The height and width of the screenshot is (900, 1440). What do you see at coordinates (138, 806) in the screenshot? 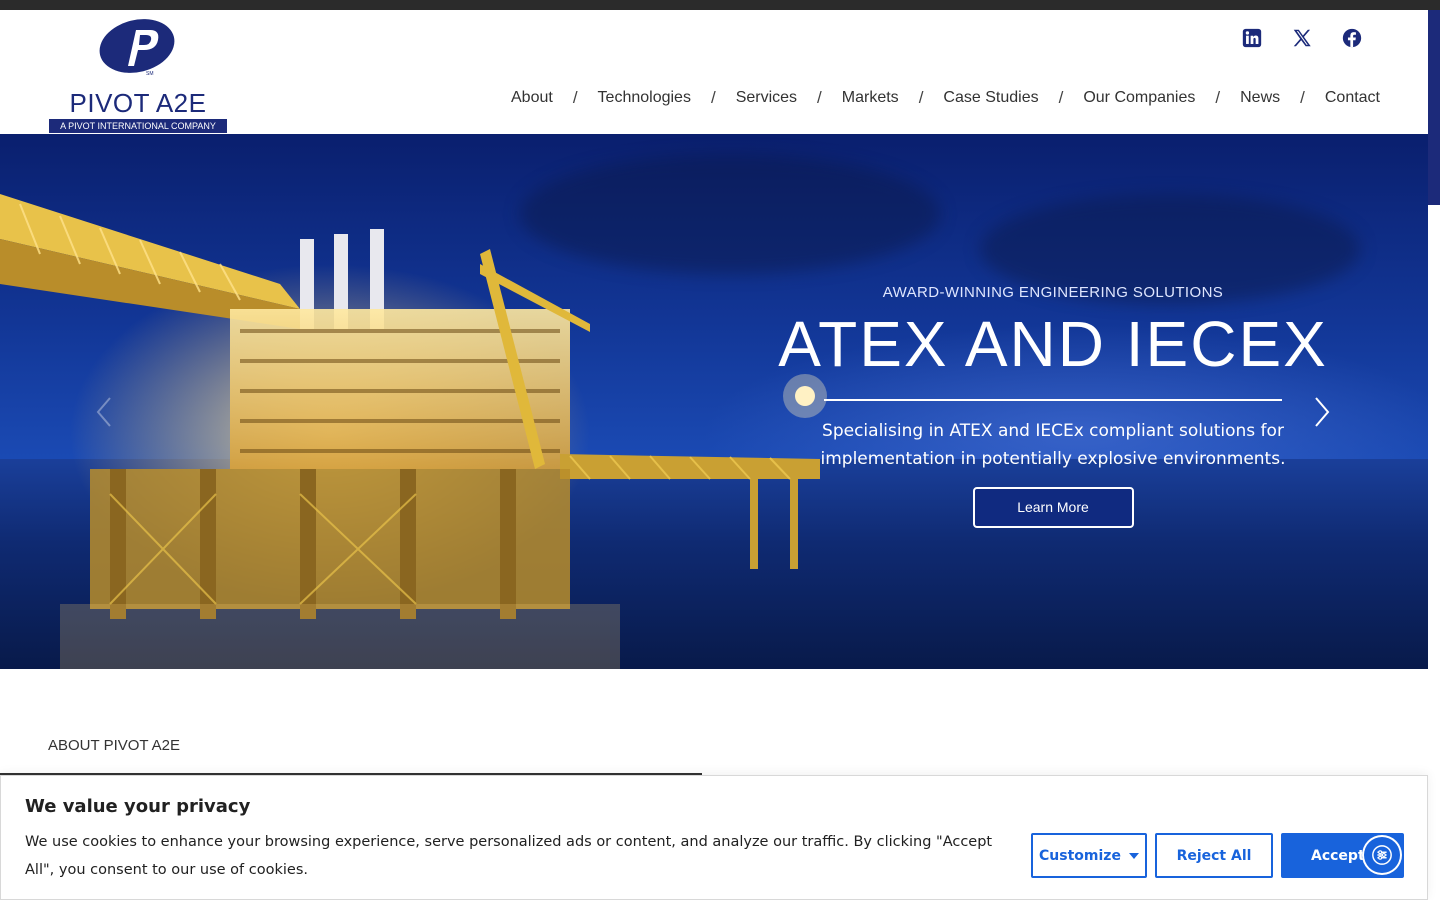
I see `cookie-title: We value your privacy` at bounding box center [138, 806].